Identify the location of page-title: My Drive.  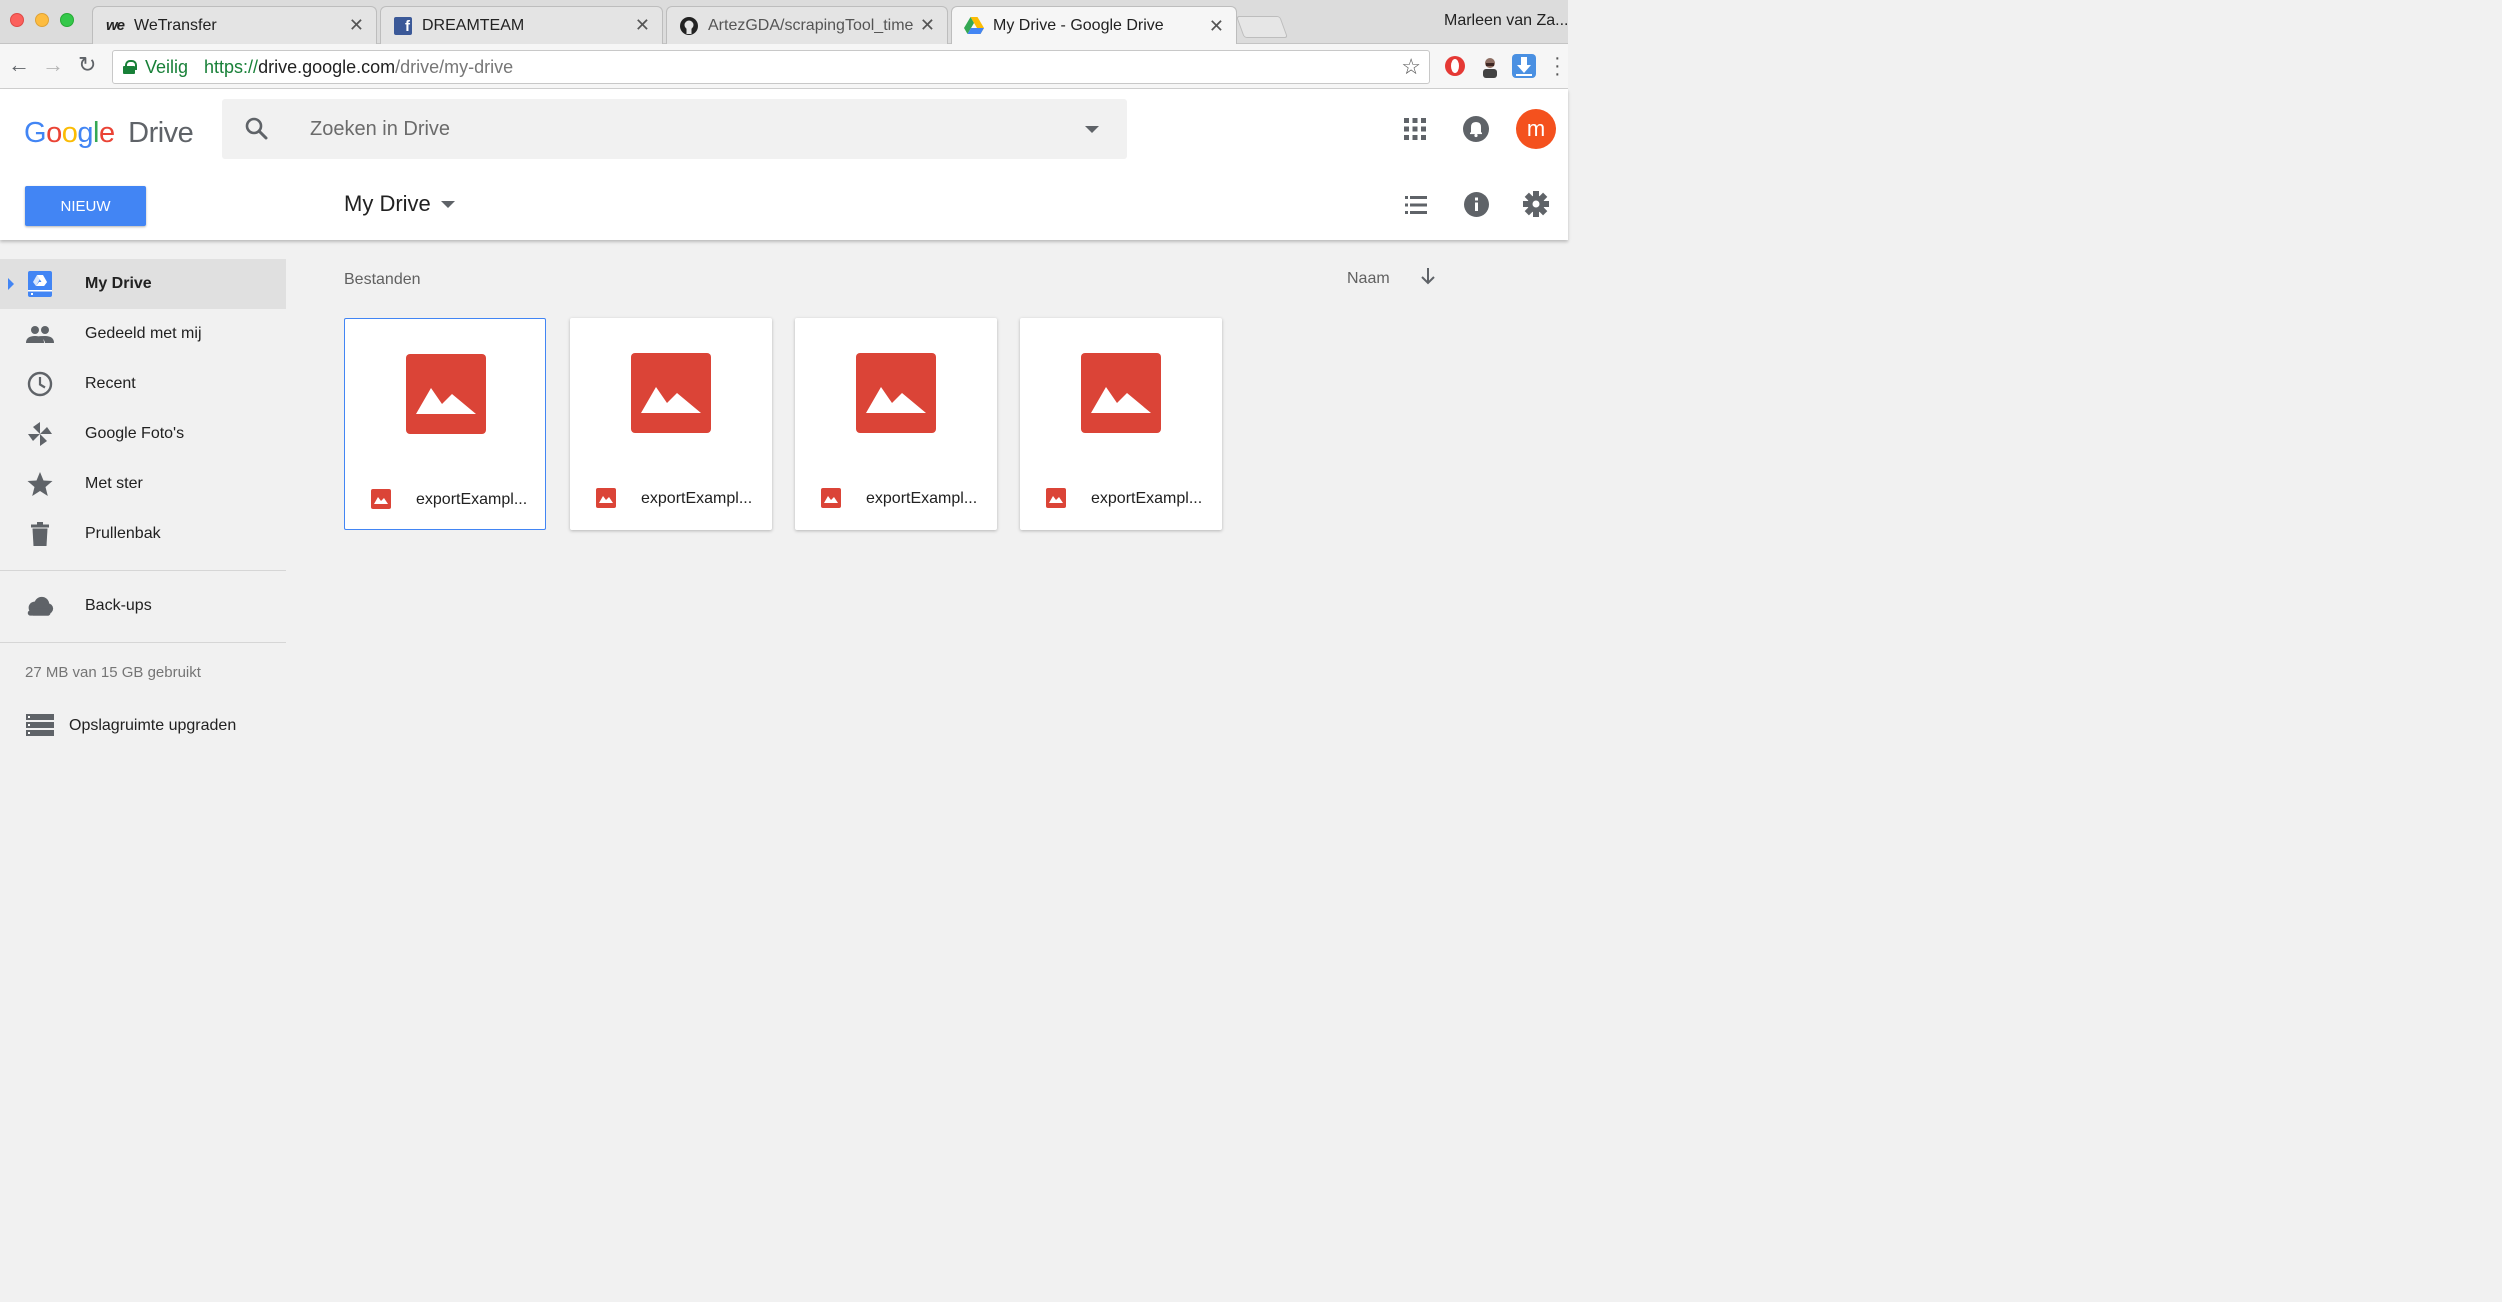
(387, 203).